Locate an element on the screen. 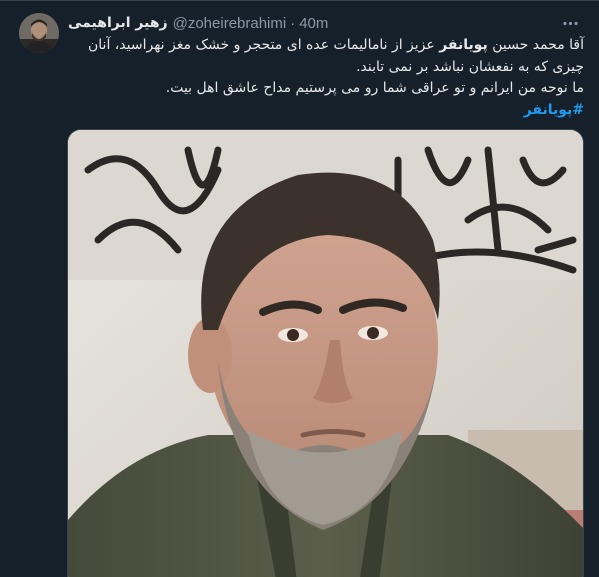  tweet-header: زهیر ابراهیمی @zoheirebrahimi · 40m is located at coordinates (198, 23).